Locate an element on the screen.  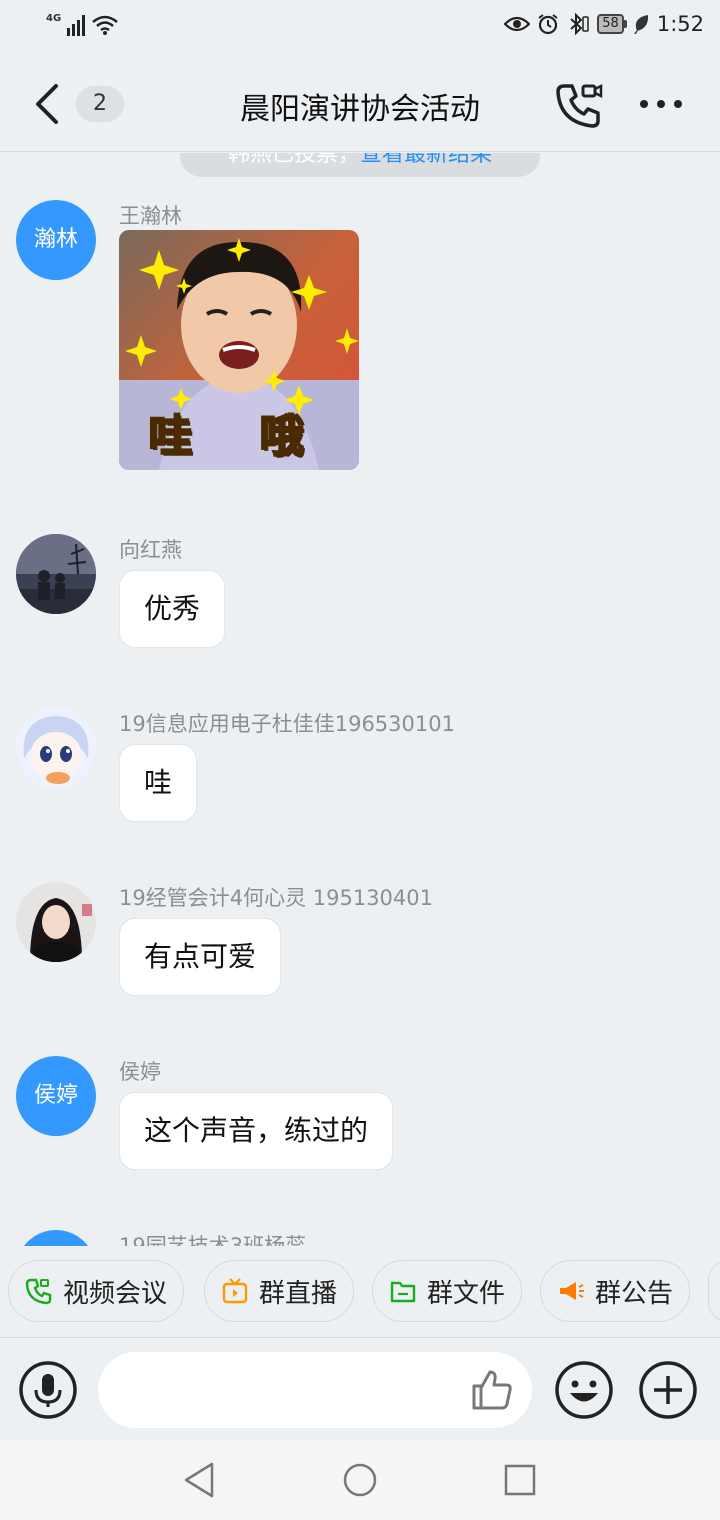
sender-name: 19园艺技术3班杨蕊 is located at coordinates (213, 1240).